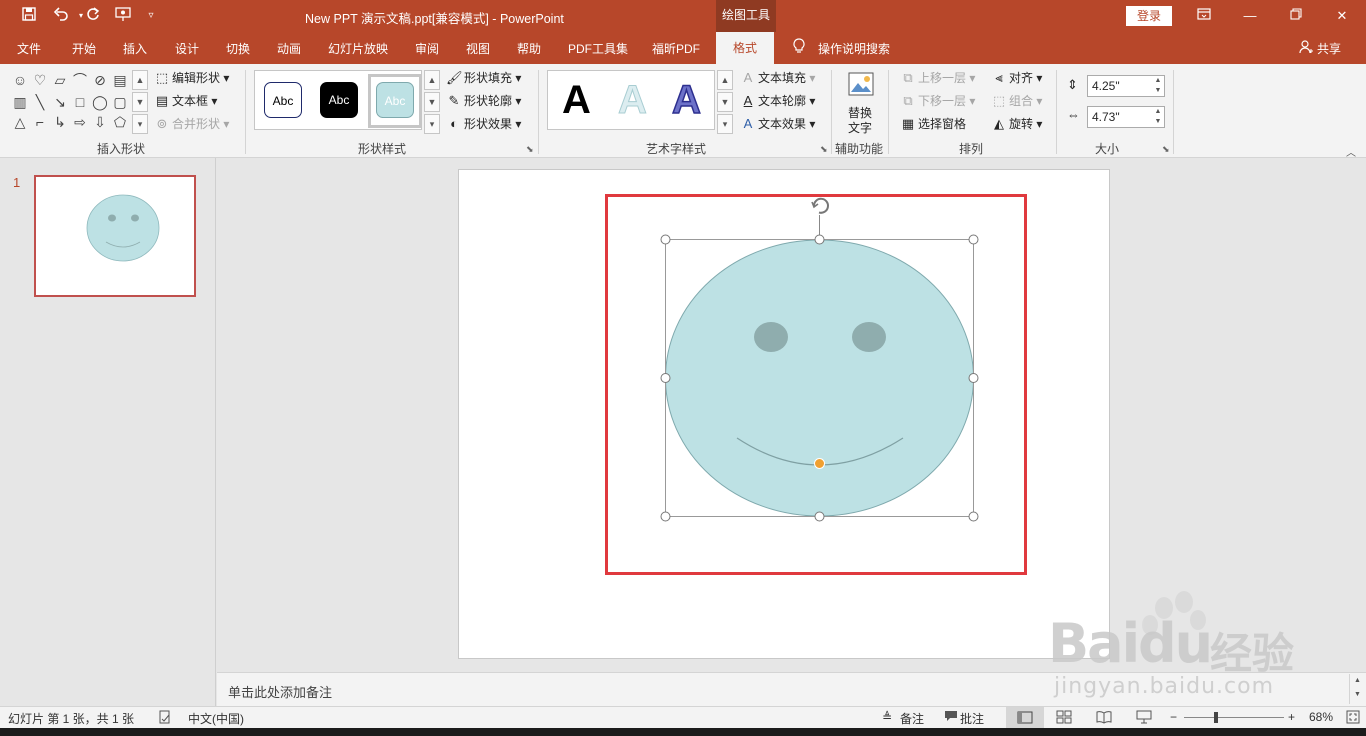 This screenshot has width=1366, height=736. Describe the element at coordinates (80, 80) in the screenshot. I see `arc-shape-icon: ⌒` at that location.